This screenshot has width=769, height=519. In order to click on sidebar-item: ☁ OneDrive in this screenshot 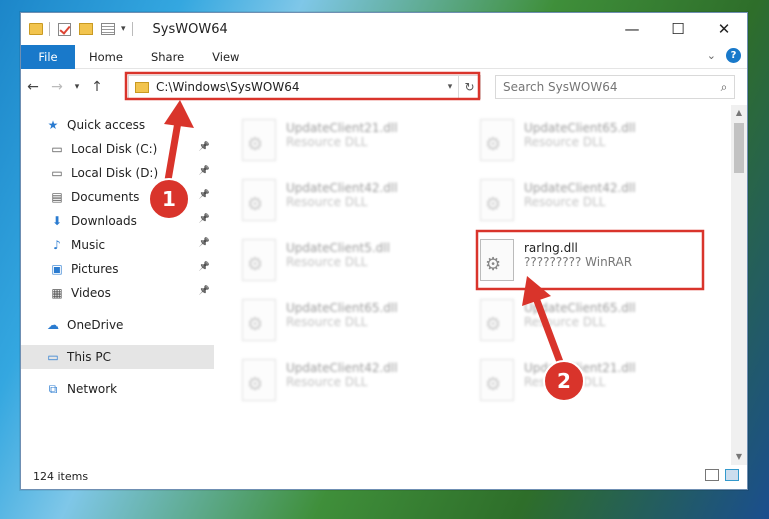, I will do `click(117, 325)`.